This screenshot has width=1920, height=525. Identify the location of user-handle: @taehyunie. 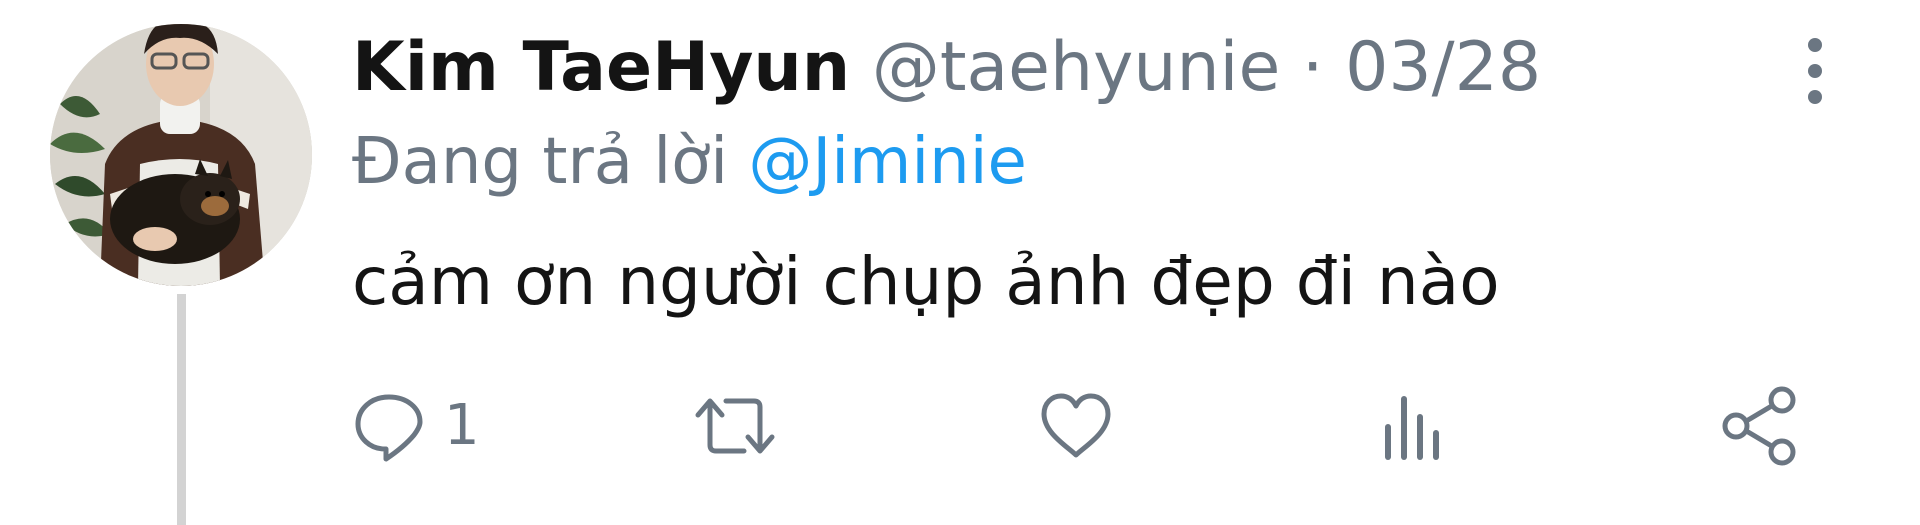
(1076, 67).